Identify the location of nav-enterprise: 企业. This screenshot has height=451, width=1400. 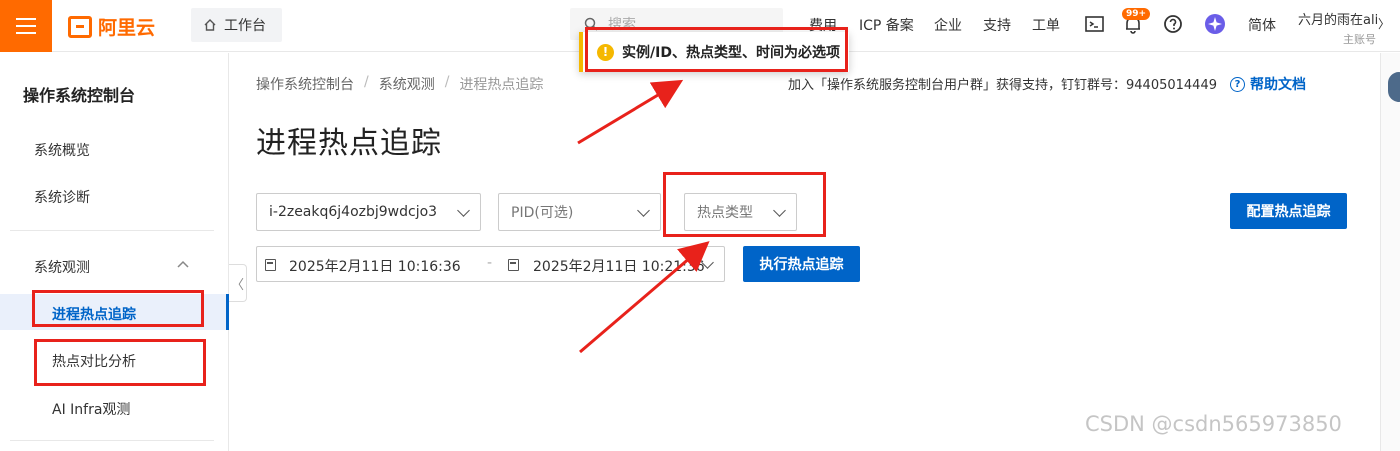
(948, 25).